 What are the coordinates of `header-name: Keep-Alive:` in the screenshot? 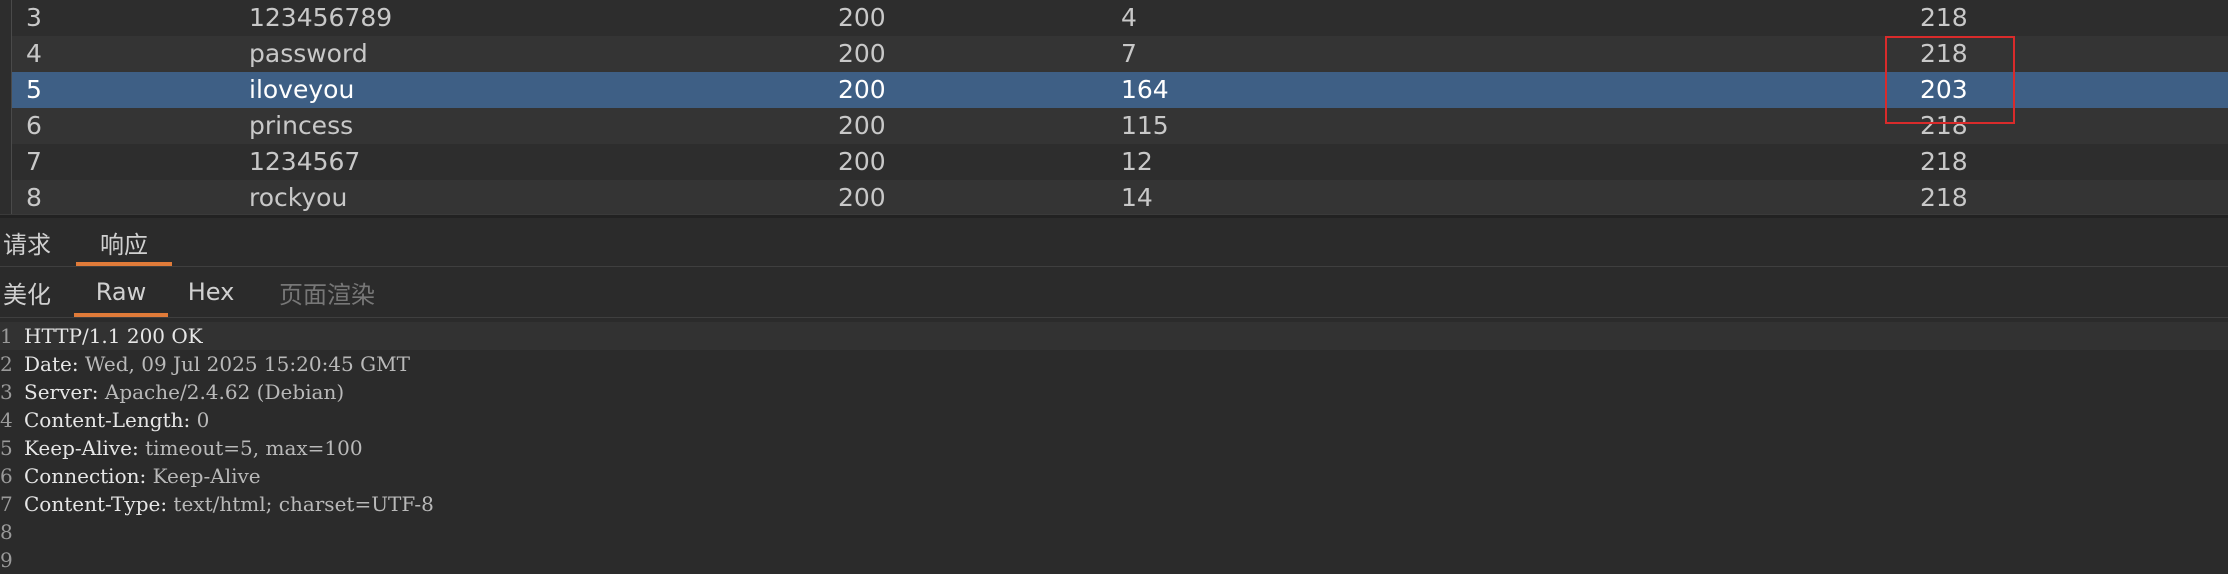 It's located at (81, 448).